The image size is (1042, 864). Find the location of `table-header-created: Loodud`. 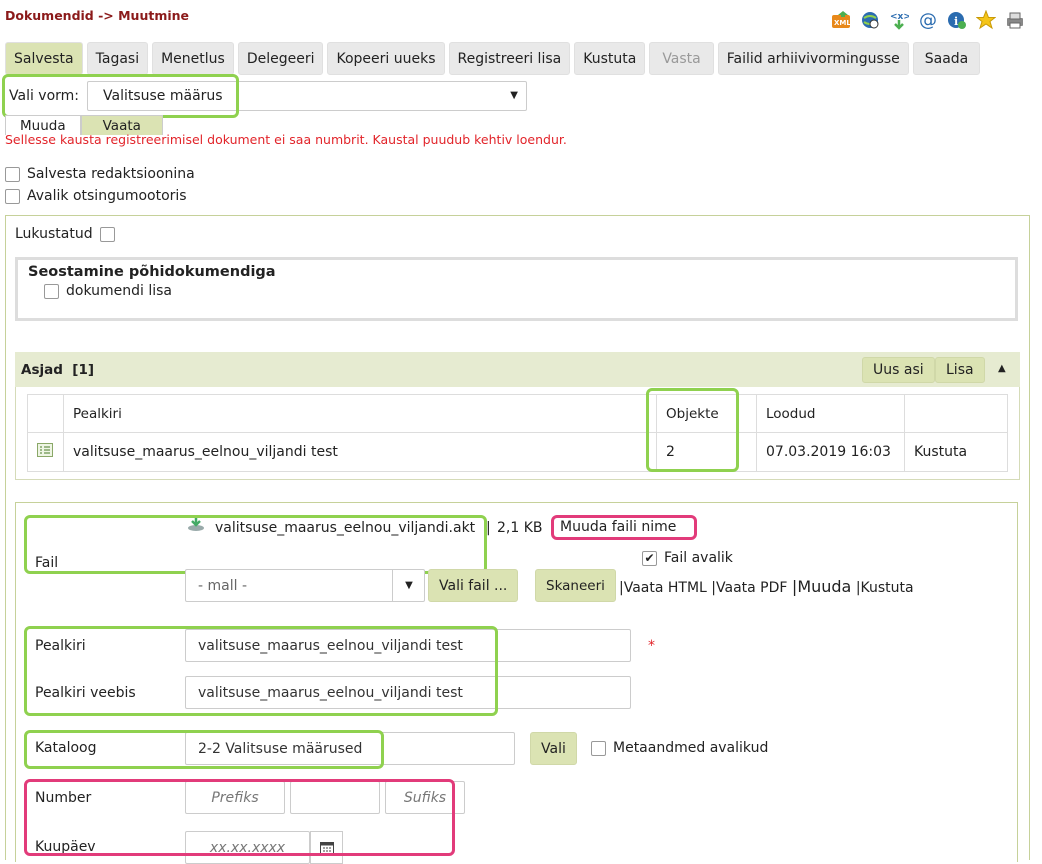

table-header-created: Loodud is located at coordinates (830, 413).